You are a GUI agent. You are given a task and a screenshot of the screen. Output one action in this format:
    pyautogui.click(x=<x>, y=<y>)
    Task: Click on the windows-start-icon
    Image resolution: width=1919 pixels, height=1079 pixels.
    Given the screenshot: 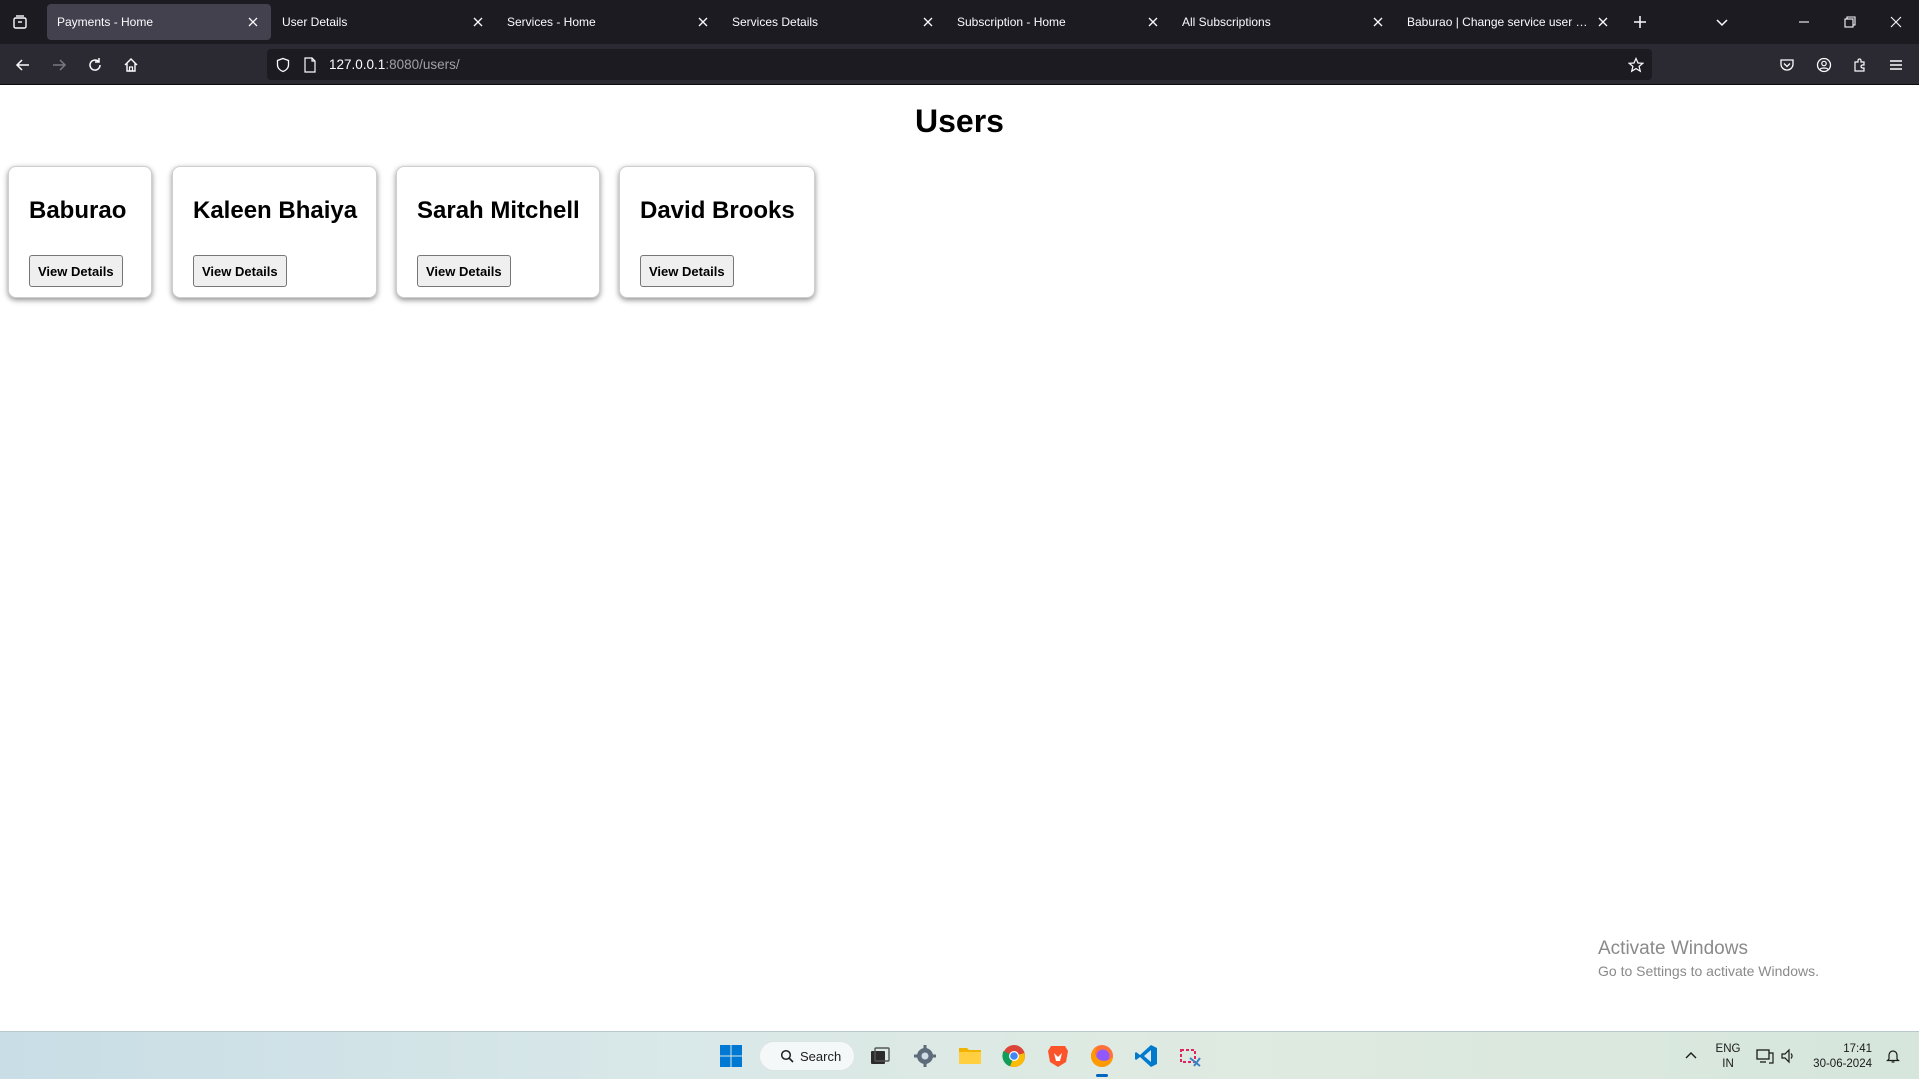 What is the action you would take?
    pyautogui.click(x=731, y=1056)
    